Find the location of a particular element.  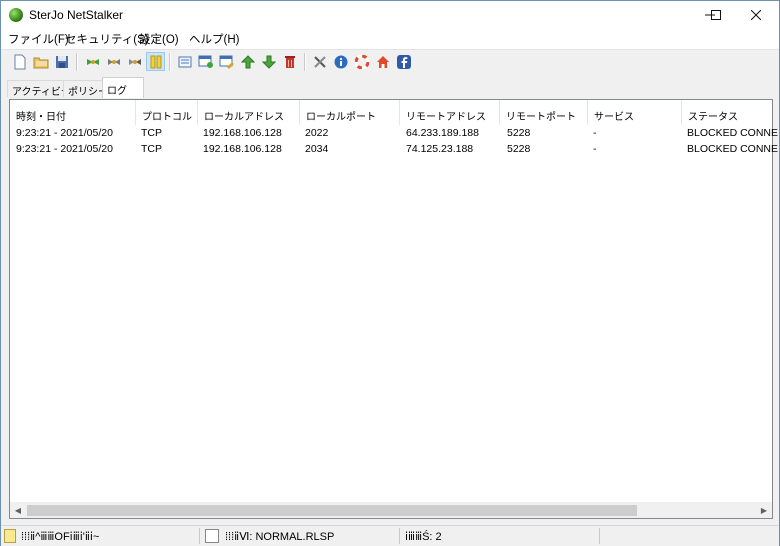

window-title: SterJo NetStalker is located at coordinates (76, 15).